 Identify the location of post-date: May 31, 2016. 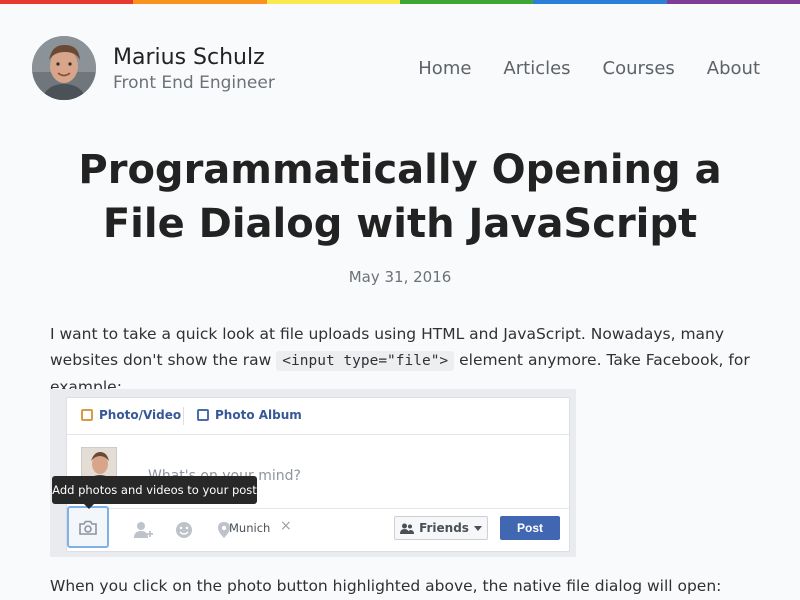
(400, 277).